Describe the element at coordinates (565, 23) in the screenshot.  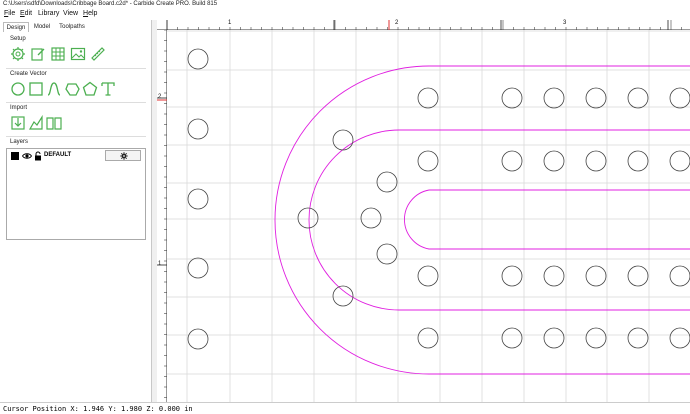
I see `ruler-top-label-3: 3` at that location.